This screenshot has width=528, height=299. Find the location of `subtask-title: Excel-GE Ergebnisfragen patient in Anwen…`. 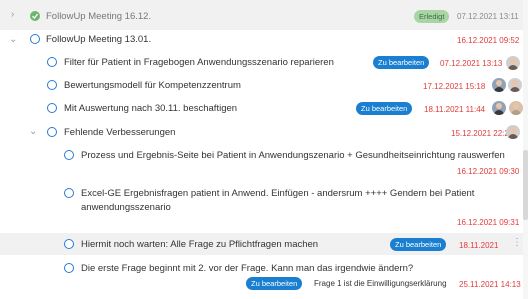

subtask-title: Excel-GE Ergebnisfragen patient in Anwen… is located at coordinates (278, 193).